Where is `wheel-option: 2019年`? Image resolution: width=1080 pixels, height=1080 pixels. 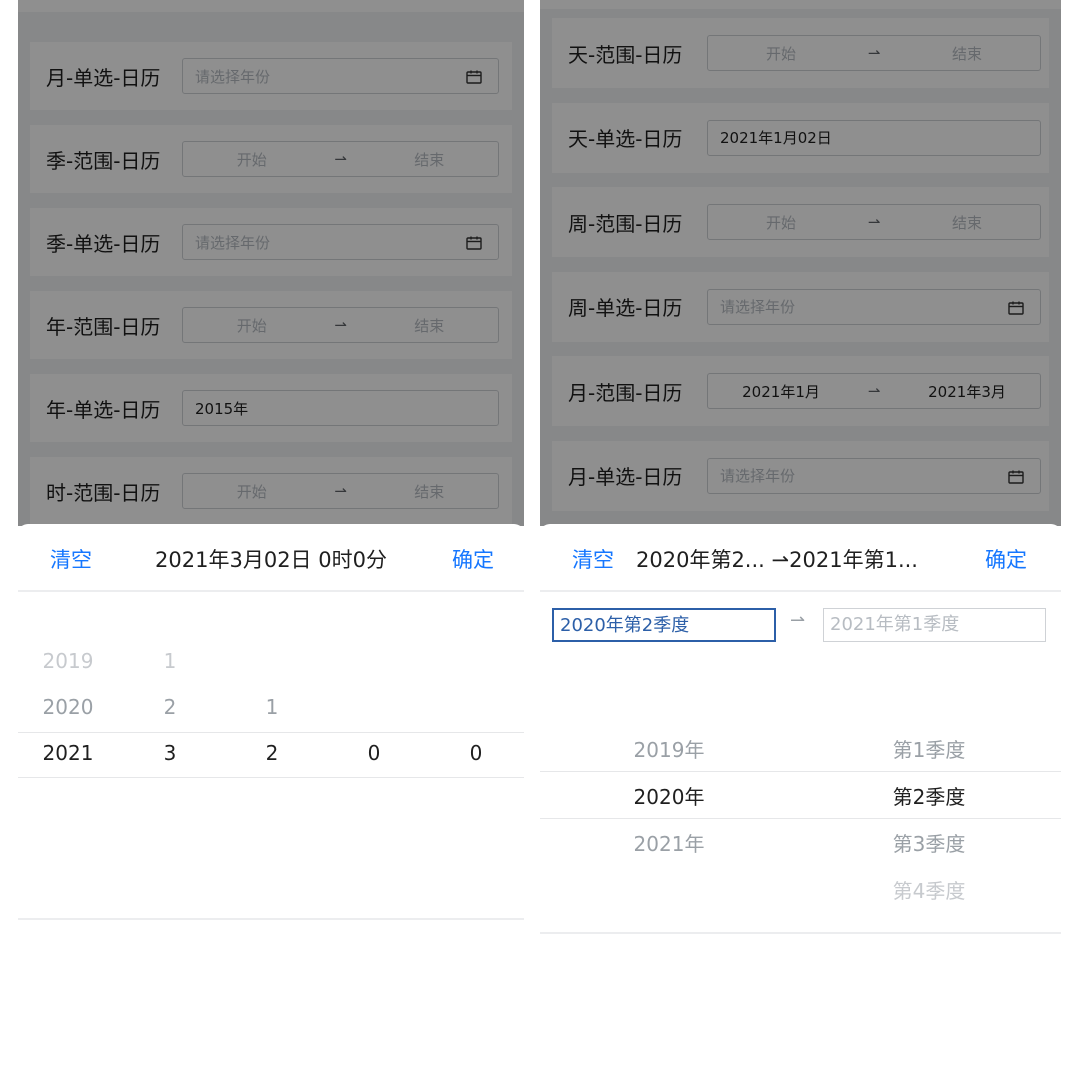
wheel-option: 2019年 is located at coordinates (669, 748).